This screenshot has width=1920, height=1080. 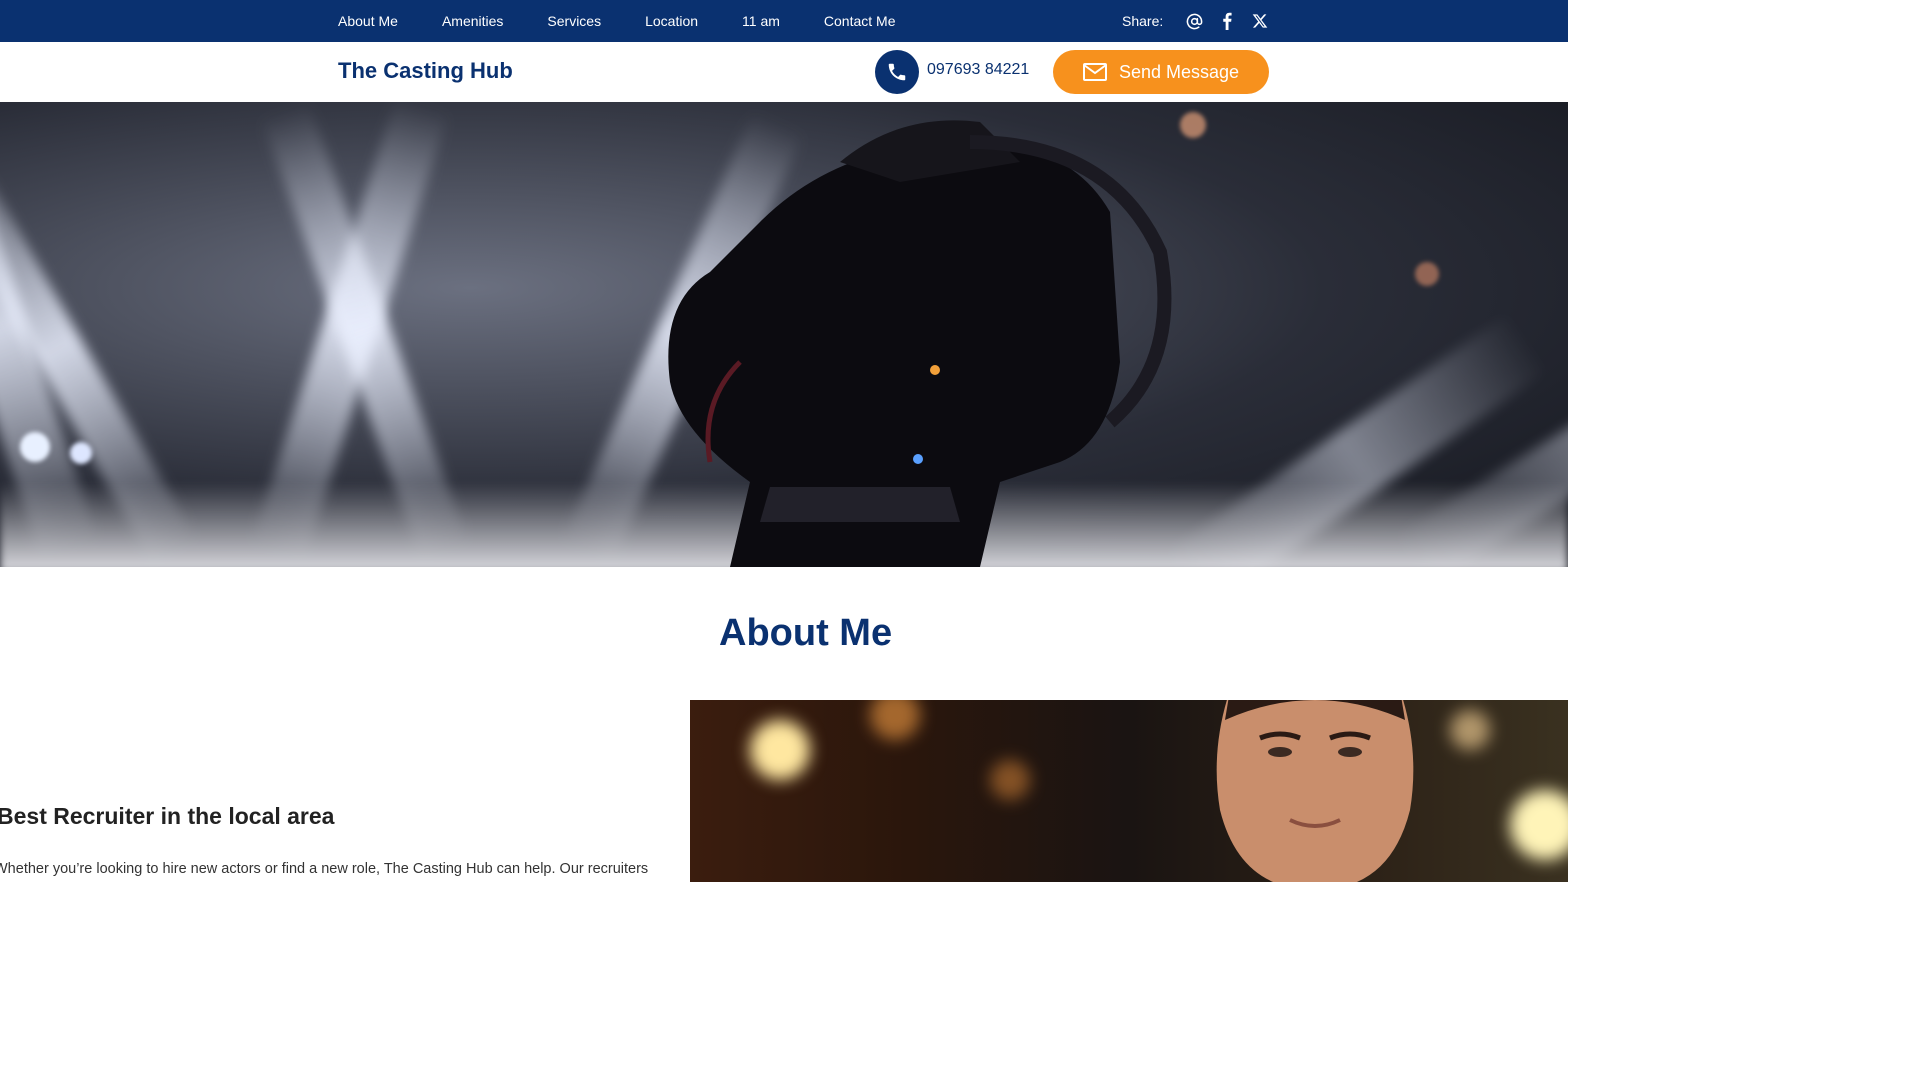 I want to click on about-title: About Me, so click(x=806, y=633).